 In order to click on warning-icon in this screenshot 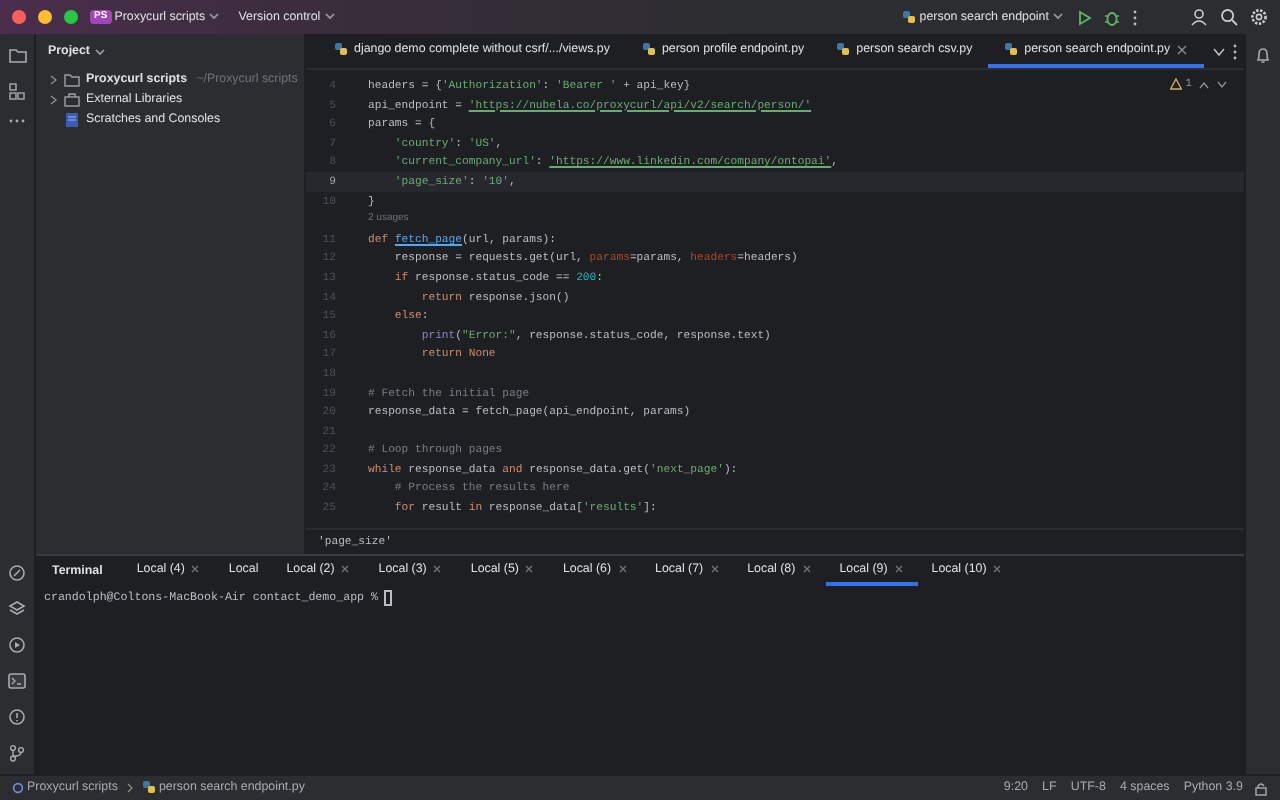, I will do `click(1176, 84)`.